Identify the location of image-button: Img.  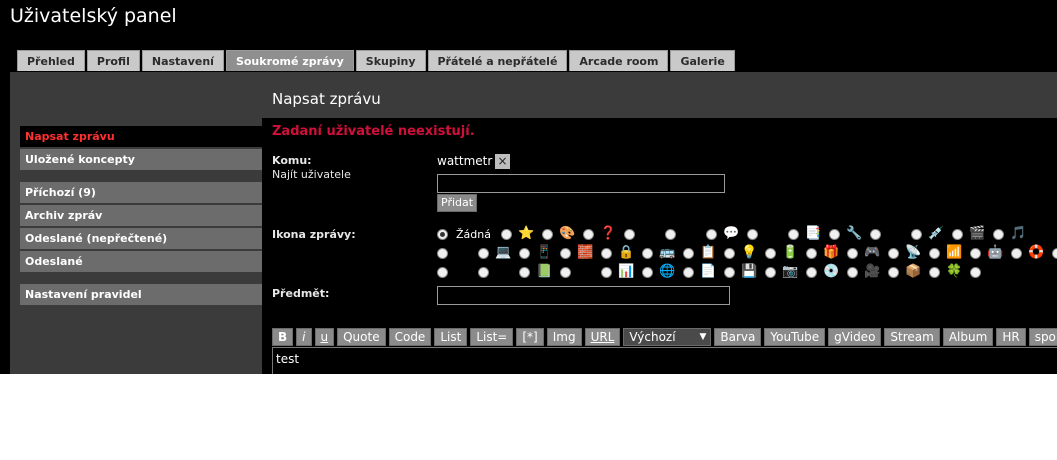
(564, 337).